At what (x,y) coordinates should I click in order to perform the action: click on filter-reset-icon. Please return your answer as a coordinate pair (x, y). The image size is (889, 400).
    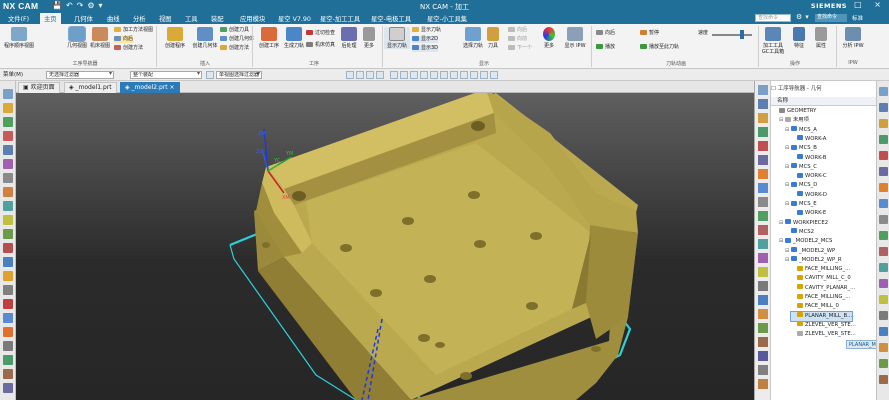
    Looking at the image, I should click on (210, 75).